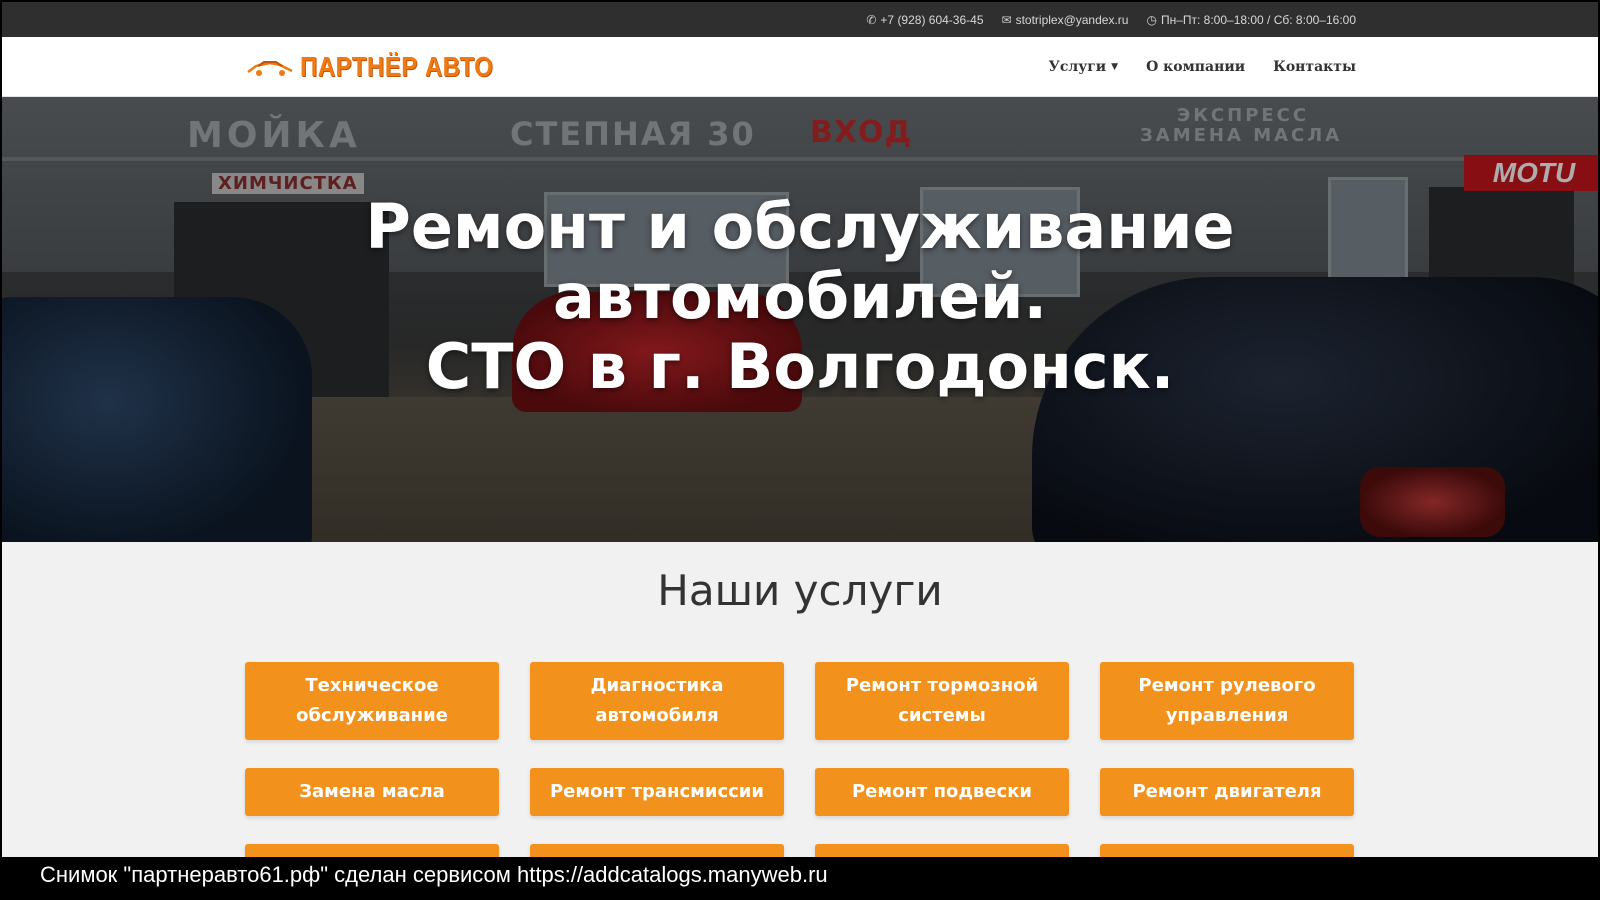  I want to click on service-suspension-button: Ремонт подвески, so click(942, 792).